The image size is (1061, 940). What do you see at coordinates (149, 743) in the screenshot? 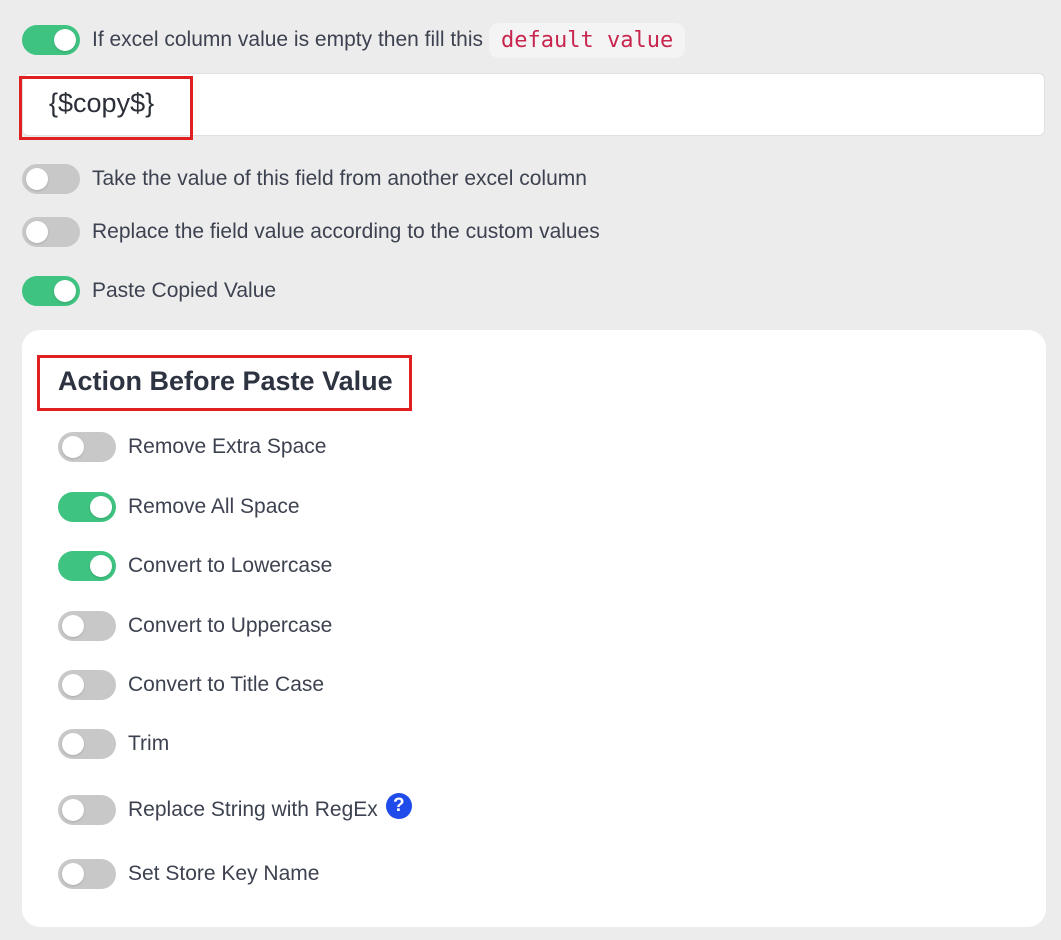
I see `trim-label: Trim` at bounding box center [149, 743].